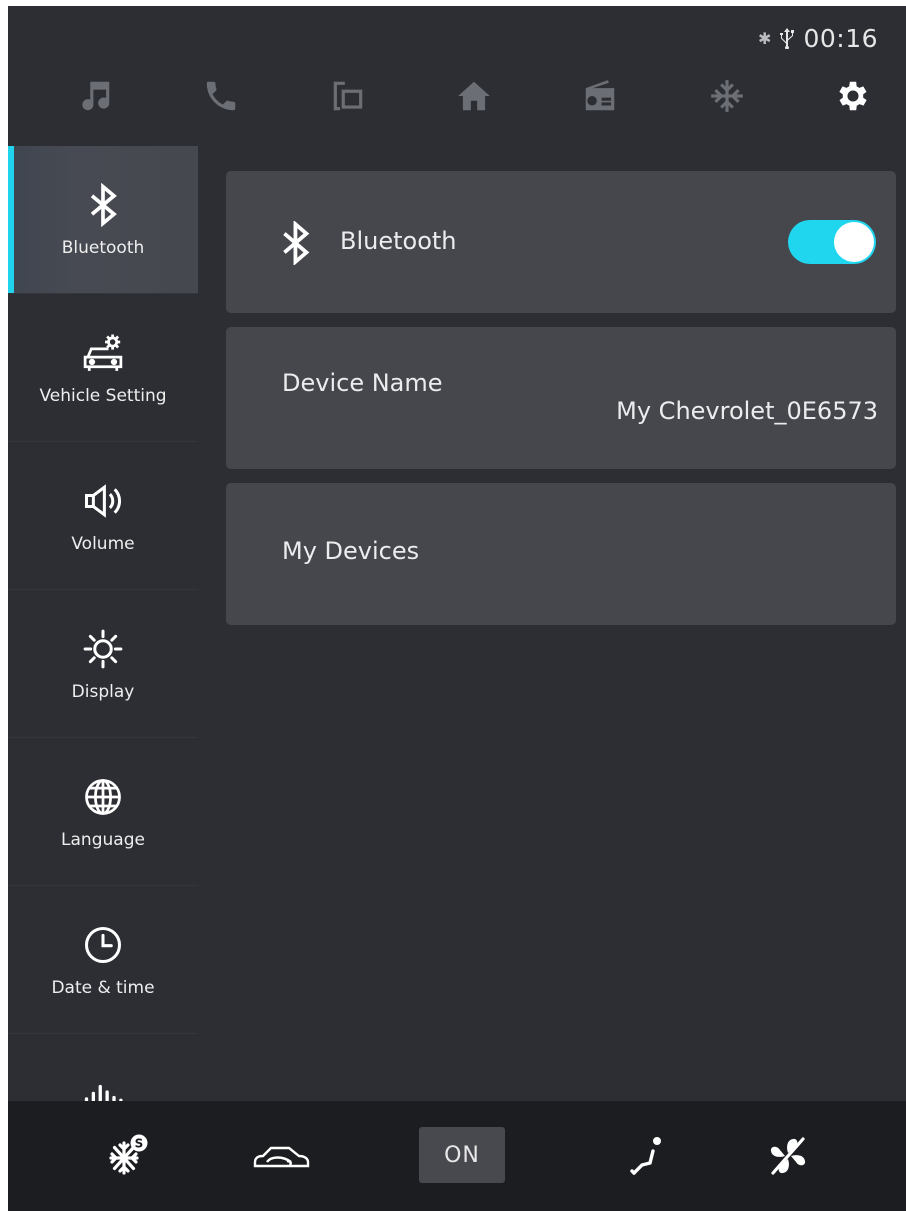 The height and width of the screenshot is (1211, 906). What do you see at coordinates (103, 1090) in the screenshot?
I see `sound-wave-icon` at bounding box center [103, 1090].